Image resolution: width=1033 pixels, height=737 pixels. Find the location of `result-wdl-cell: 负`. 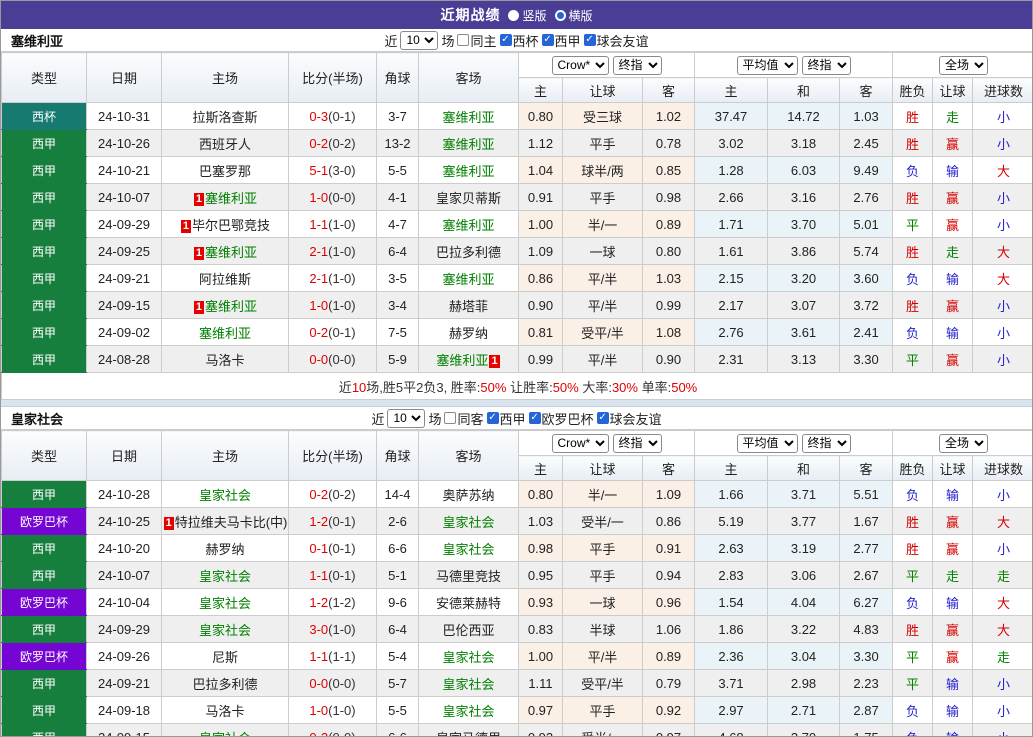

result-wdl-cell: 负 is located at coordinates (913, 170).